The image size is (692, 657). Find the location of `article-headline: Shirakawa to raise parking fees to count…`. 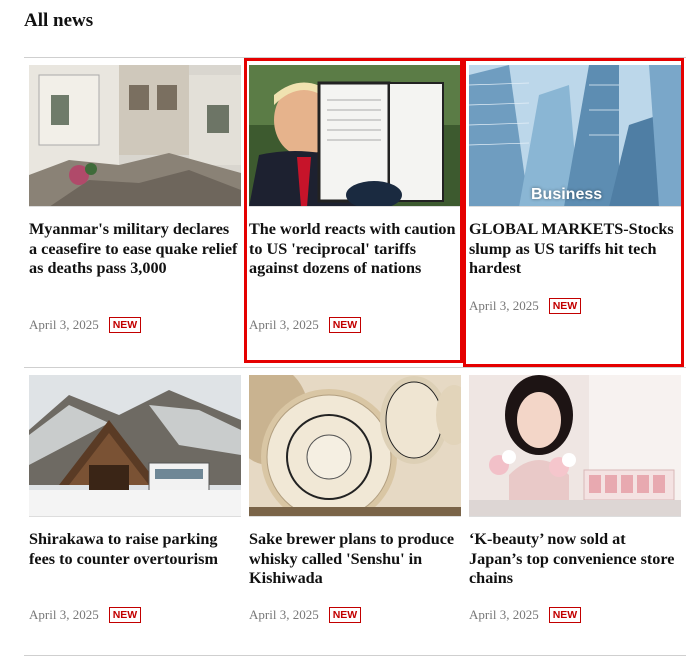

article-headline: Shirakawa to raise parking fees to count… is located at coordinates (135, 549).